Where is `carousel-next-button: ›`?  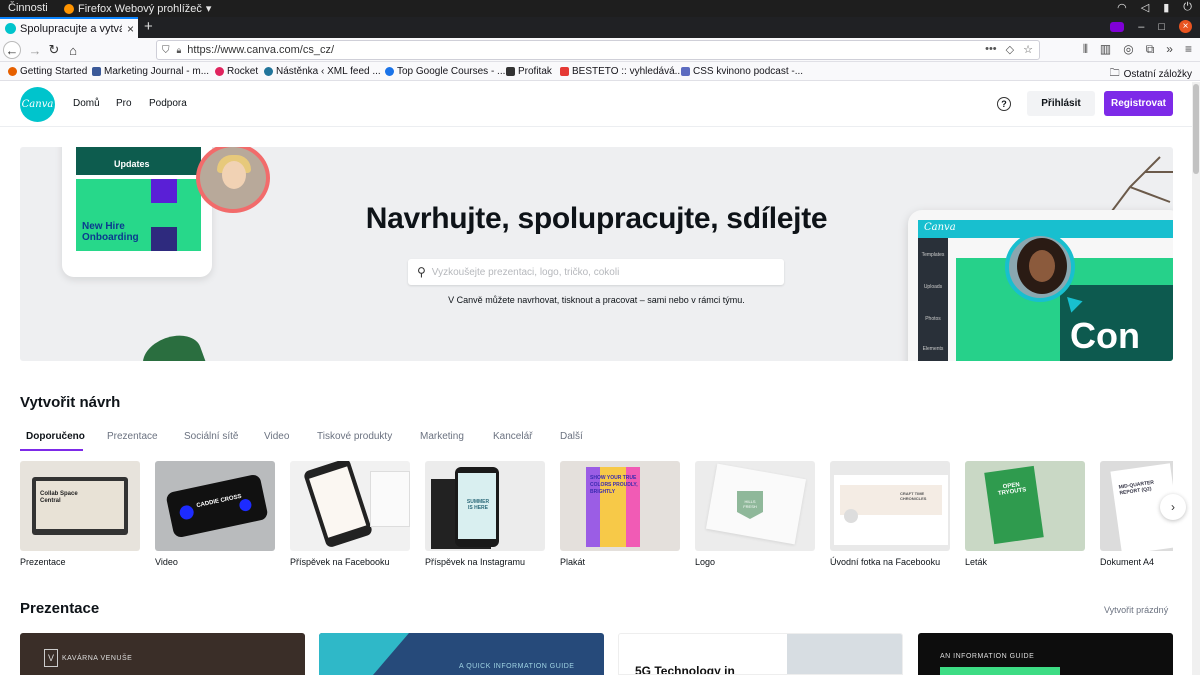 carousel-next-button: › is located at coordinates (1173, 507).